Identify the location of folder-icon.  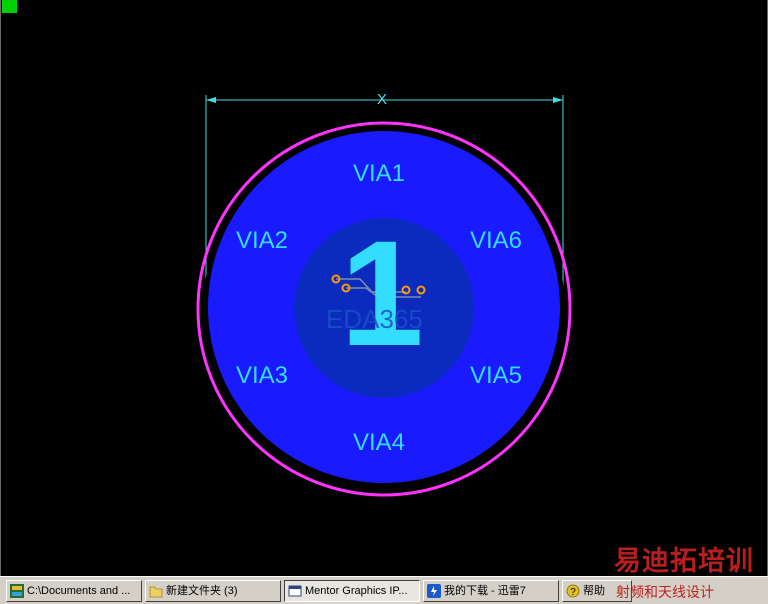
(156, 591).